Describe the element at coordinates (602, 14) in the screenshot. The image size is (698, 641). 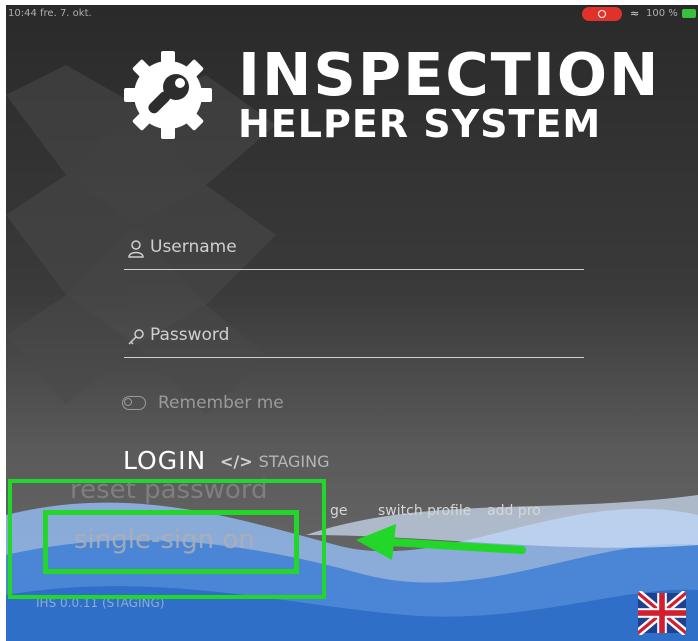
I see `screen-record-icon` at that location.